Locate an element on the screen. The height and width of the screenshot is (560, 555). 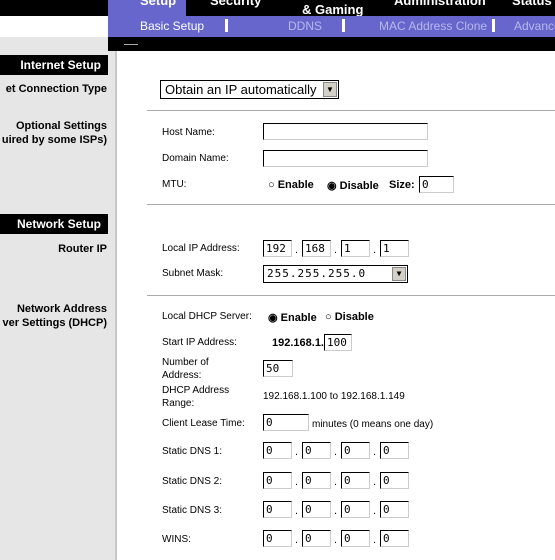
mtu-label: MTU: is located at coordinates (174, 184).